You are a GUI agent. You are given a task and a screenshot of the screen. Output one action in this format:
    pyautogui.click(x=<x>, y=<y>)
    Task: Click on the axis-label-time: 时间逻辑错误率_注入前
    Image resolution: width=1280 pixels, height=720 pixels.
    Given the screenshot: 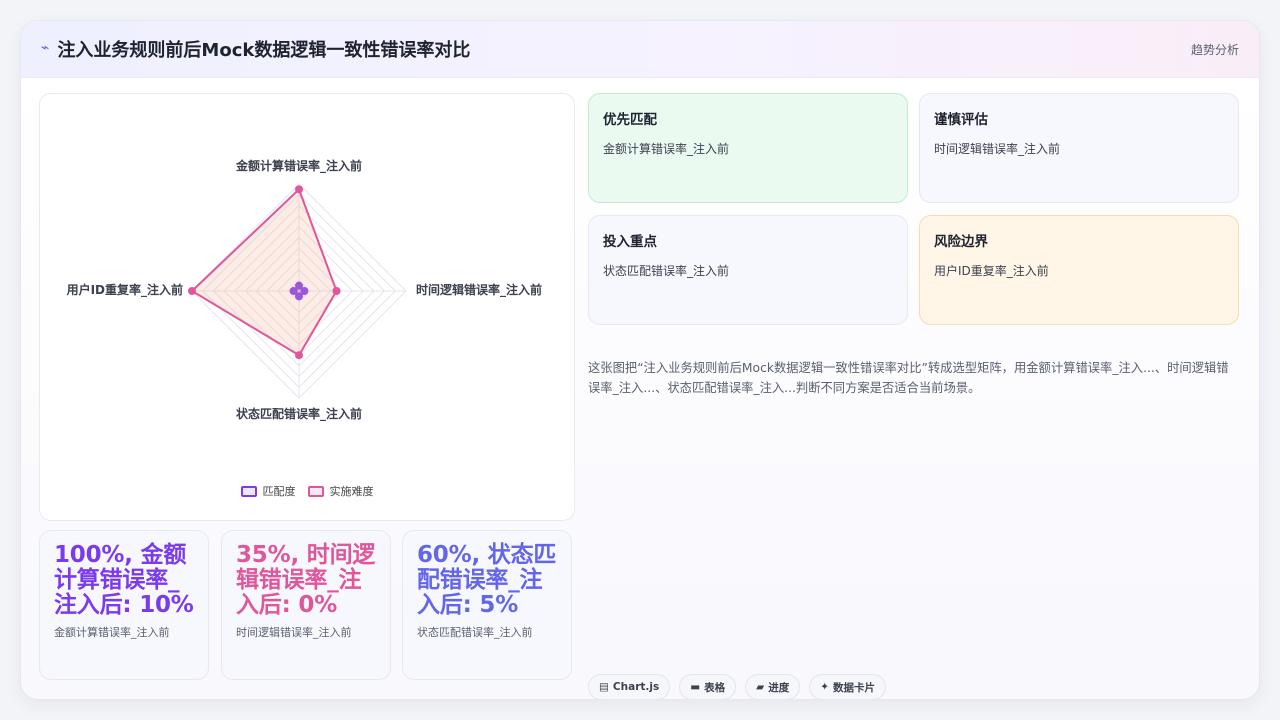 What is the action you would take?
    pyautogui.click(x=479, y=290)
    